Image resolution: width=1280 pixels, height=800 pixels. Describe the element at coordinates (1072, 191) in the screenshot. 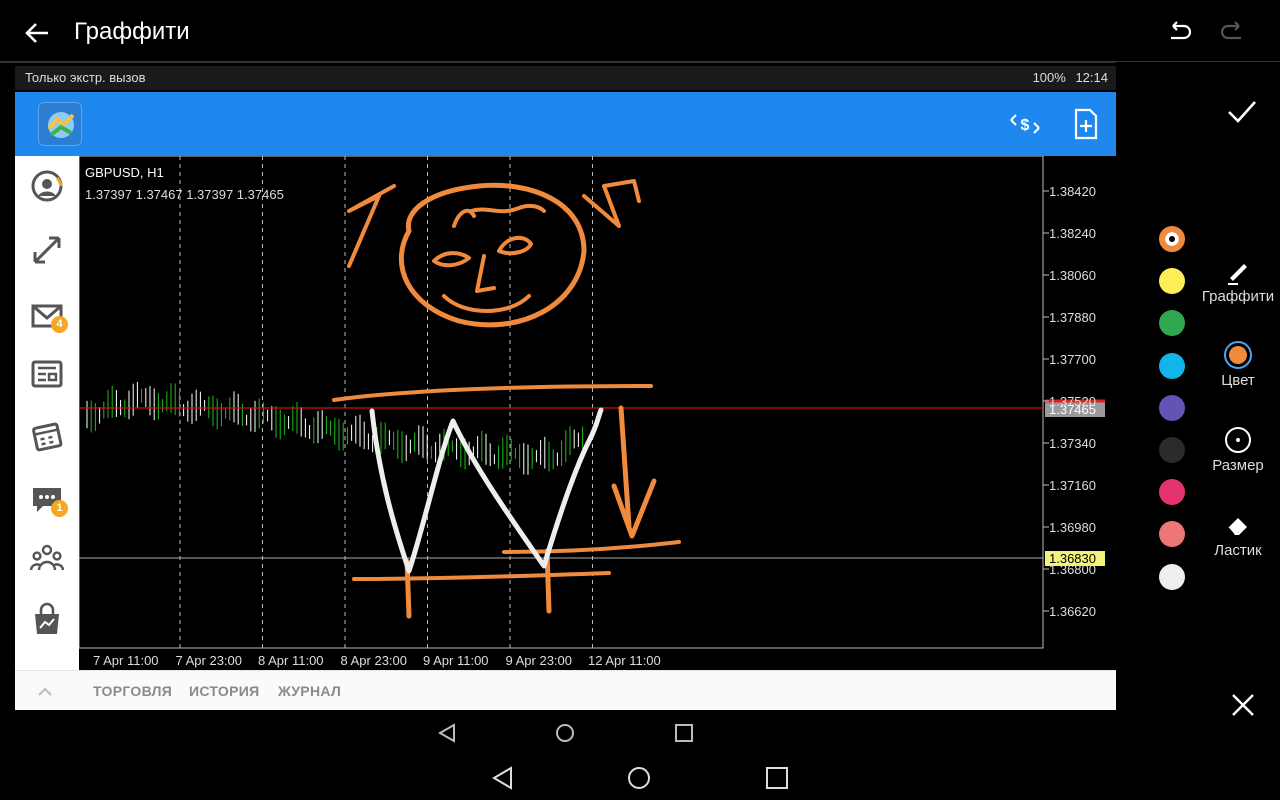

I see `price-tick-label: 1.38420` at that location.